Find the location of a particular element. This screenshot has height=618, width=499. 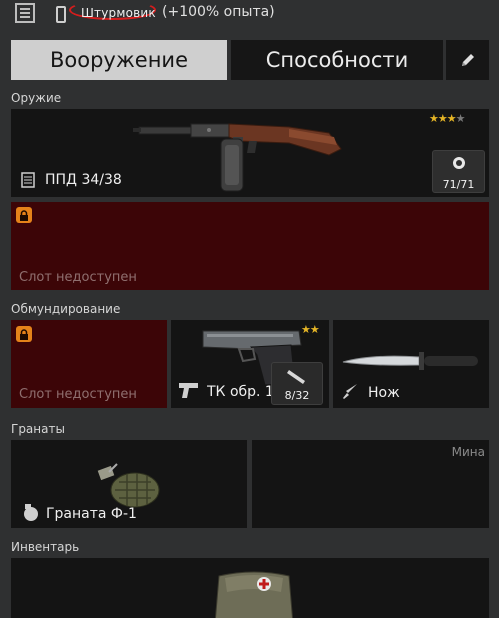

pistol-ammo-count: 8/32 is located at coordinates (297, 395).